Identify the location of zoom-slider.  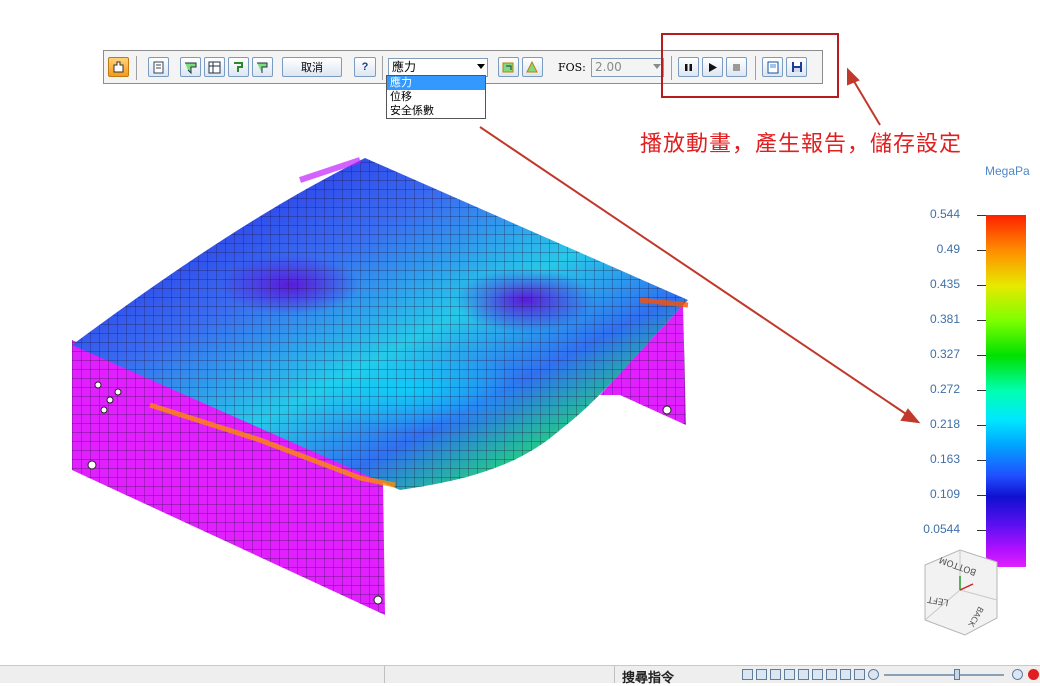
(944, 675).